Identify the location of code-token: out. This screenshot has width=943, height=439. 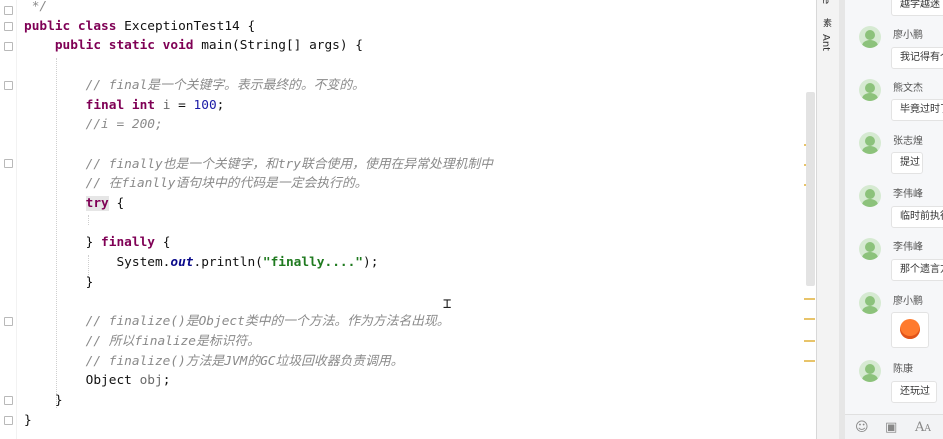
(182, 263).